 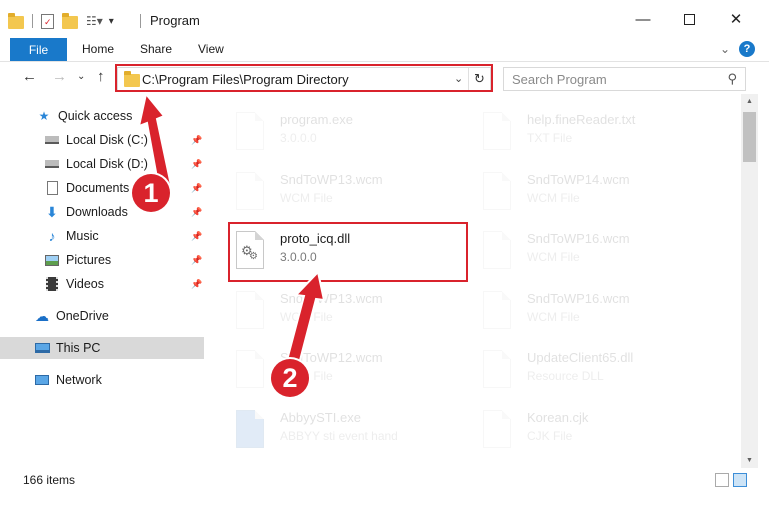 I want to click on search-icon: ⚲, so click(x=732, y=78).